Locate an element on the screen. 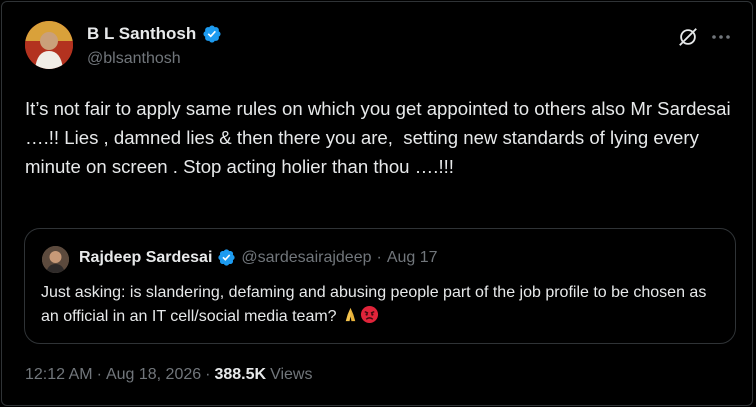 The image size is (756, 407). quoted-author-handle: @sardesairajdeep is located at coordinates (306, 258).